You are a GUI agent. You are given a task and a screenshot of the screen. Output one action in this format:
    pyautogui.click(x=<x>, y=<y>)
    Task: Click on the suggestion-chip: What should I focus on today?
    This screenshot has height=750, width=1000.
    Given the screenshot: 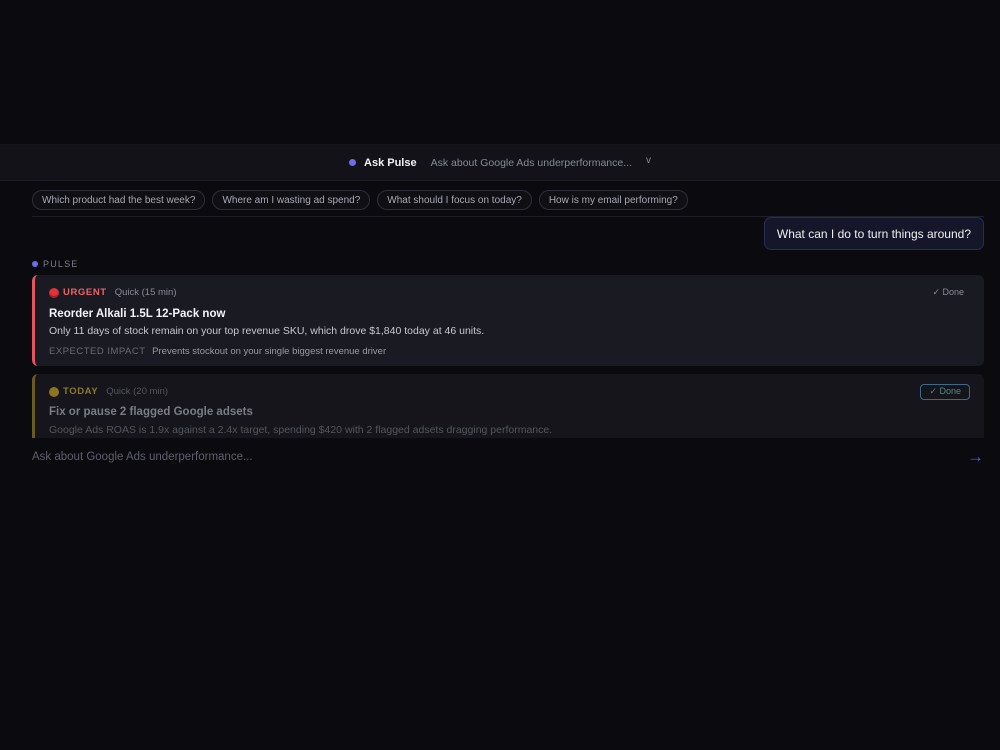 What is the action you would take?
    pyautogui.click(x=454, y=200)
    